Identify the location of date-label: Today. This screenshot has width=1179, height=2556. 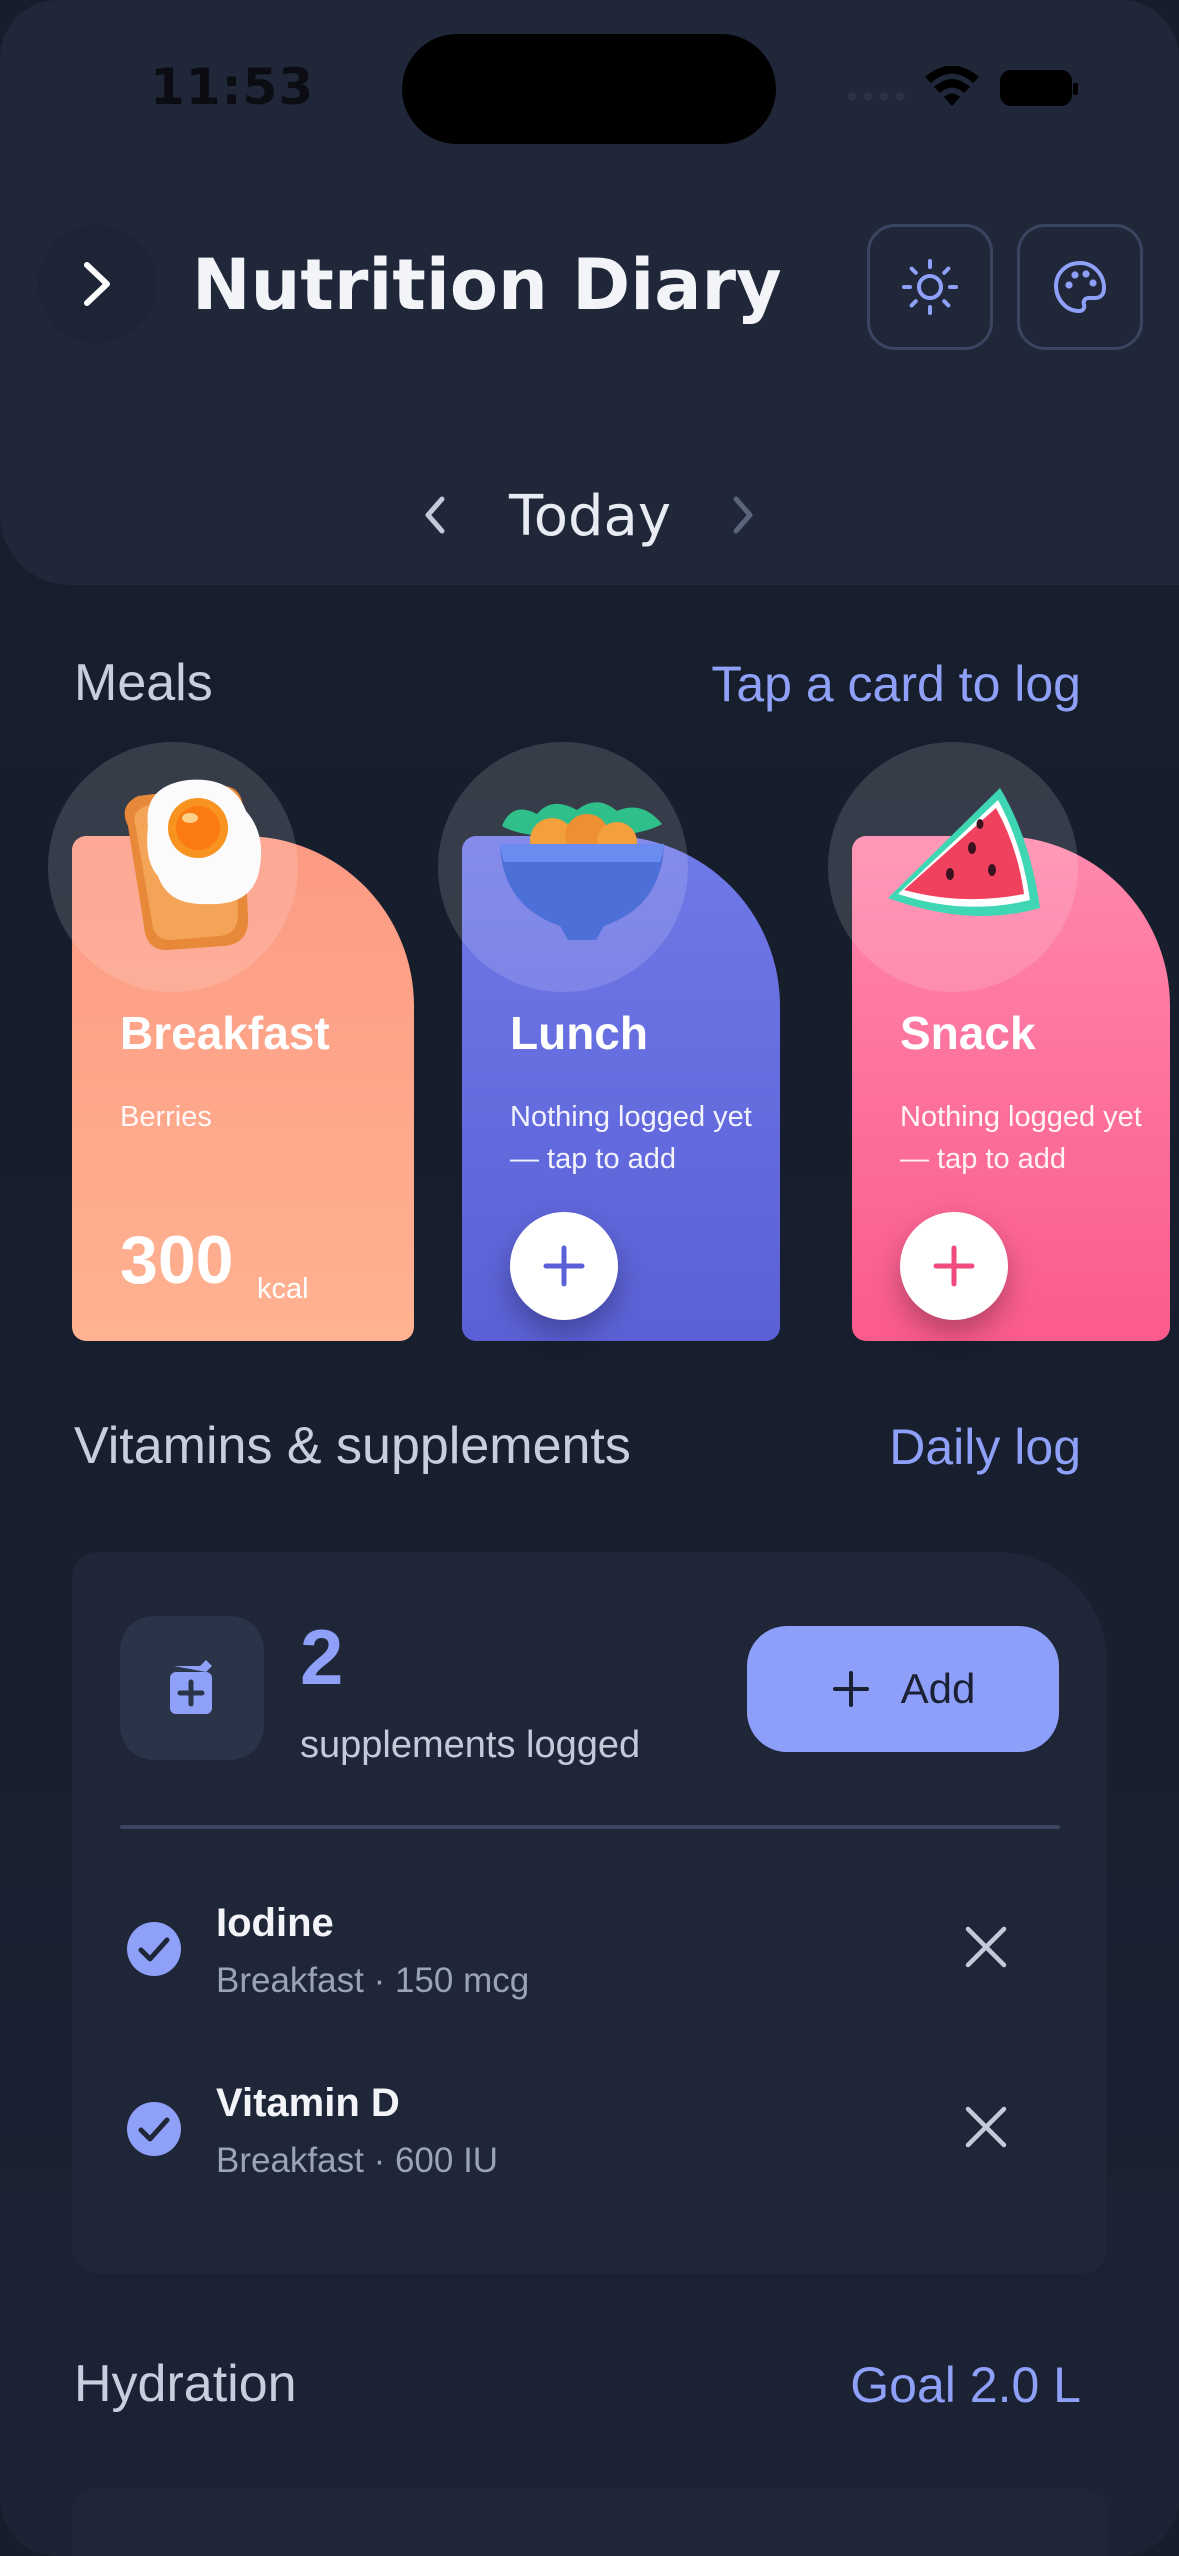
(590, 516).